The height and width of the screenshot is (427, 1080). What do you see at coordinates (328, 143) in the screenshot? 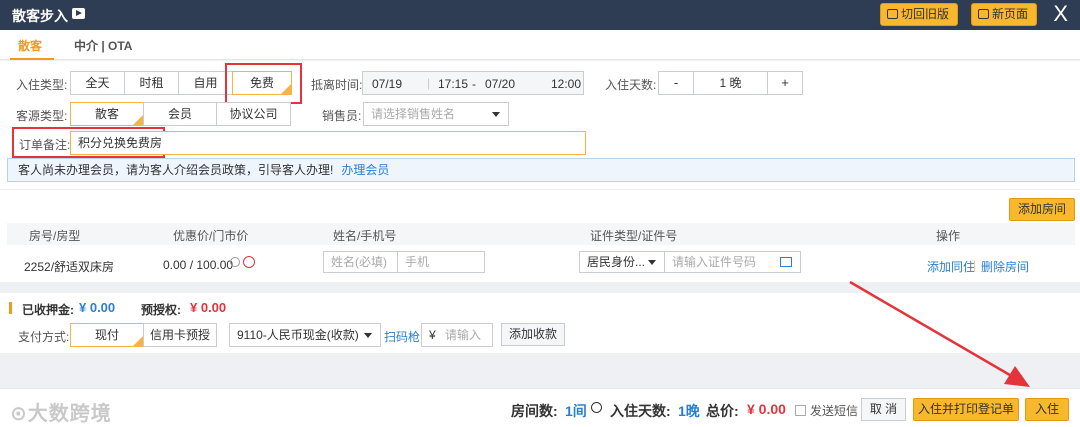
I see `order-remark-input: 积分兑换免费房` at bounding box center [328, 143].